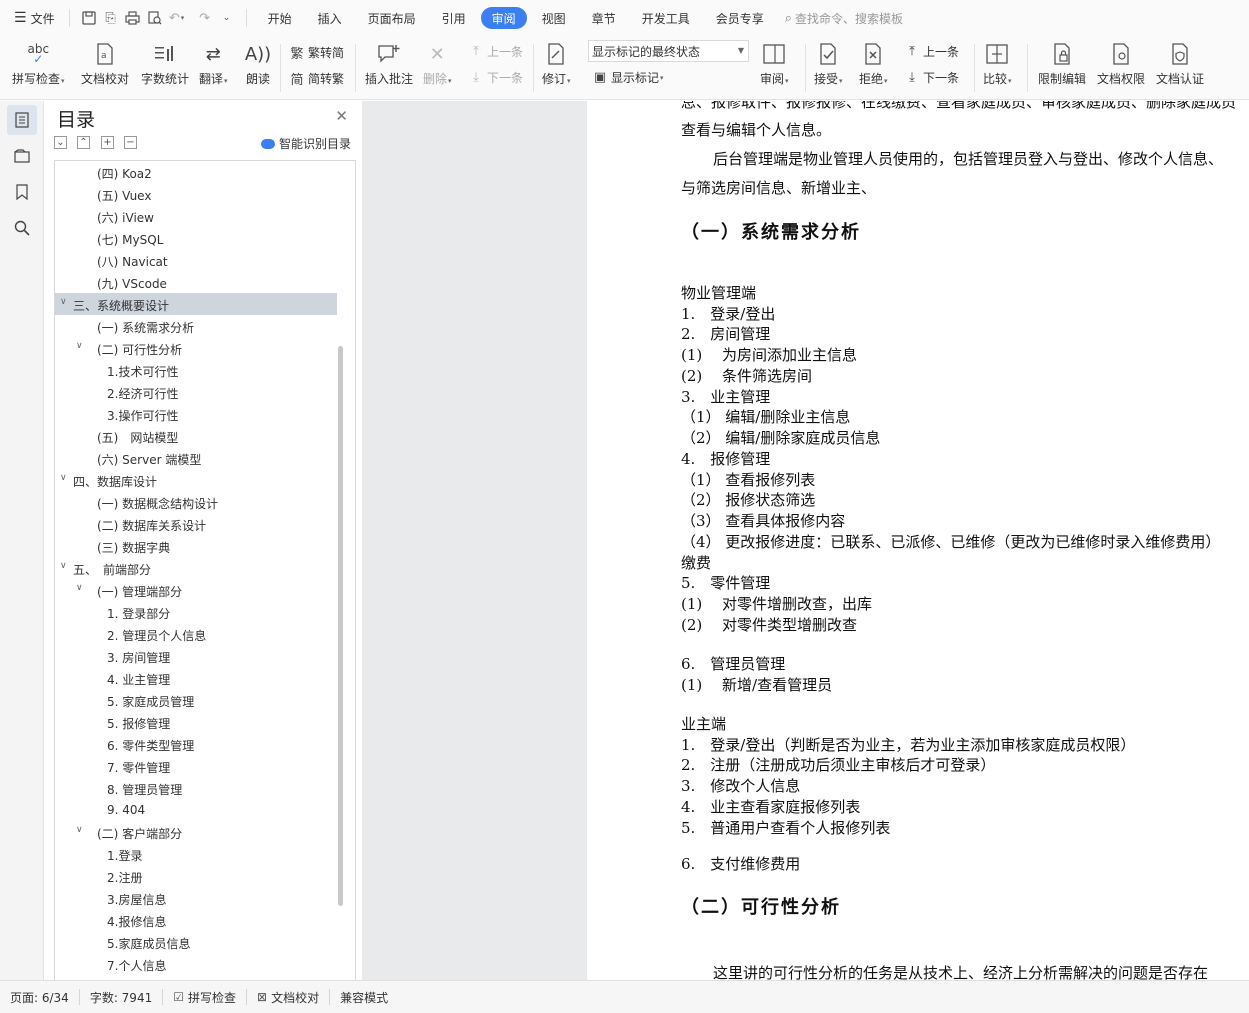 The width and height of the screenshot is (1249, 1013). Describe the element at coordinates (133, 18) in the screenshot. I see `print-icon` at that location.